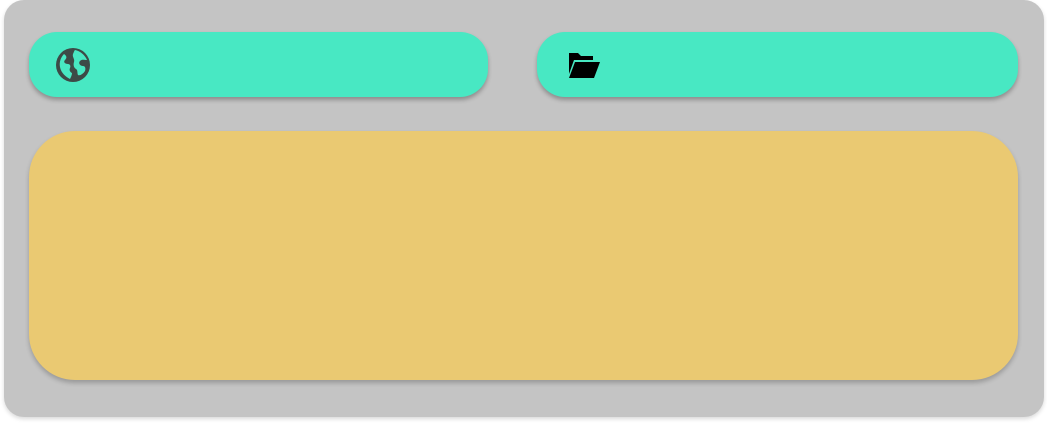 Image resolution: width=1047 pixels, height=423 pixels. I want to click on url-bar, so click(258, 64).